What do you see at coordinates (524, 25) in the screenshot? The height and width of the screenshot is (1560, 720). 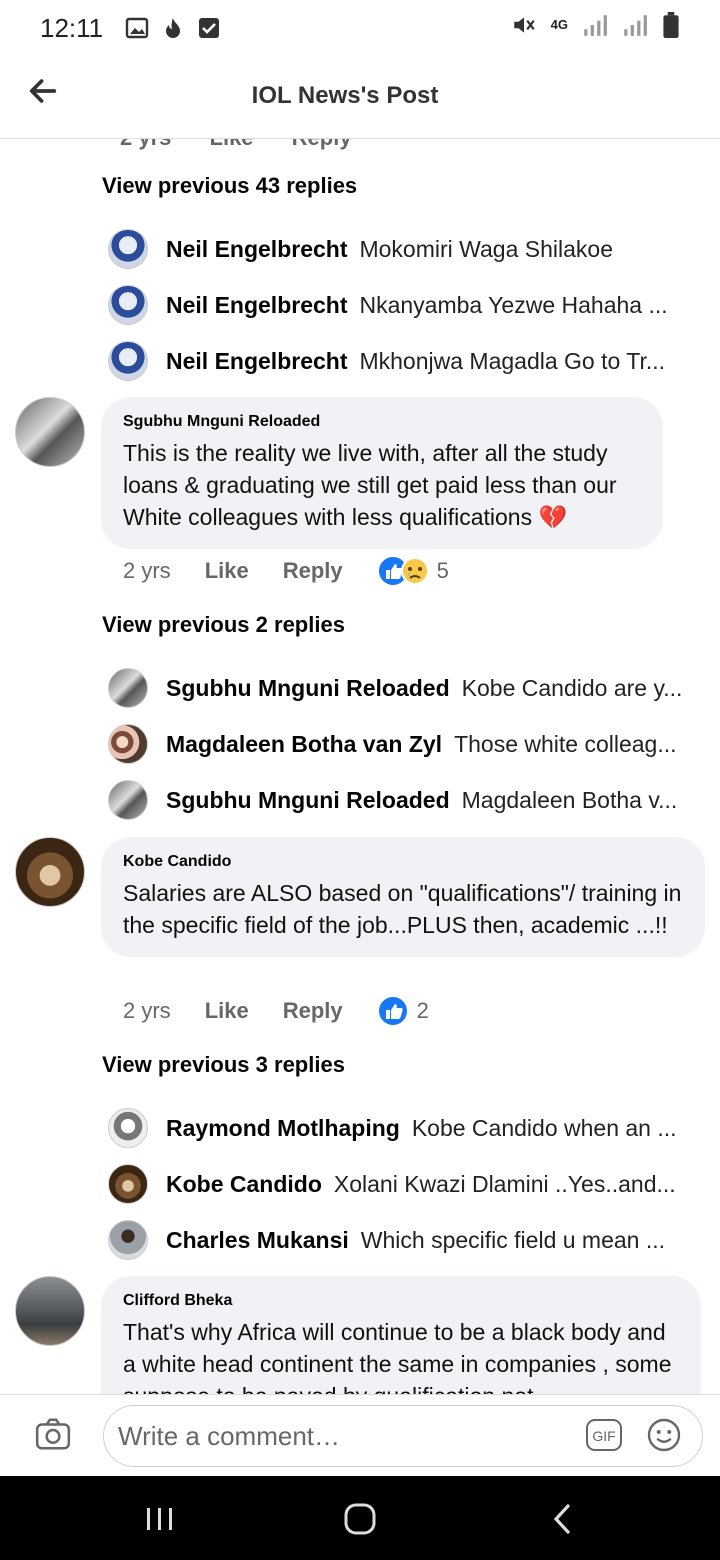 I see `mute-icon` at bounding box center [524, 25].